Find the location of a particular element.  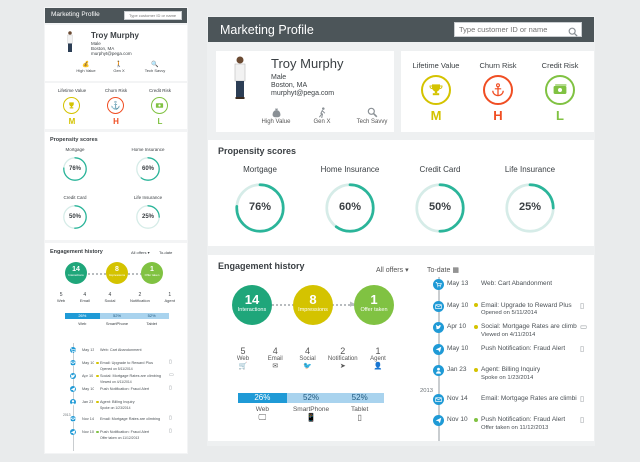

tablet-icon: ▯ is located at coordinates (359, 417).